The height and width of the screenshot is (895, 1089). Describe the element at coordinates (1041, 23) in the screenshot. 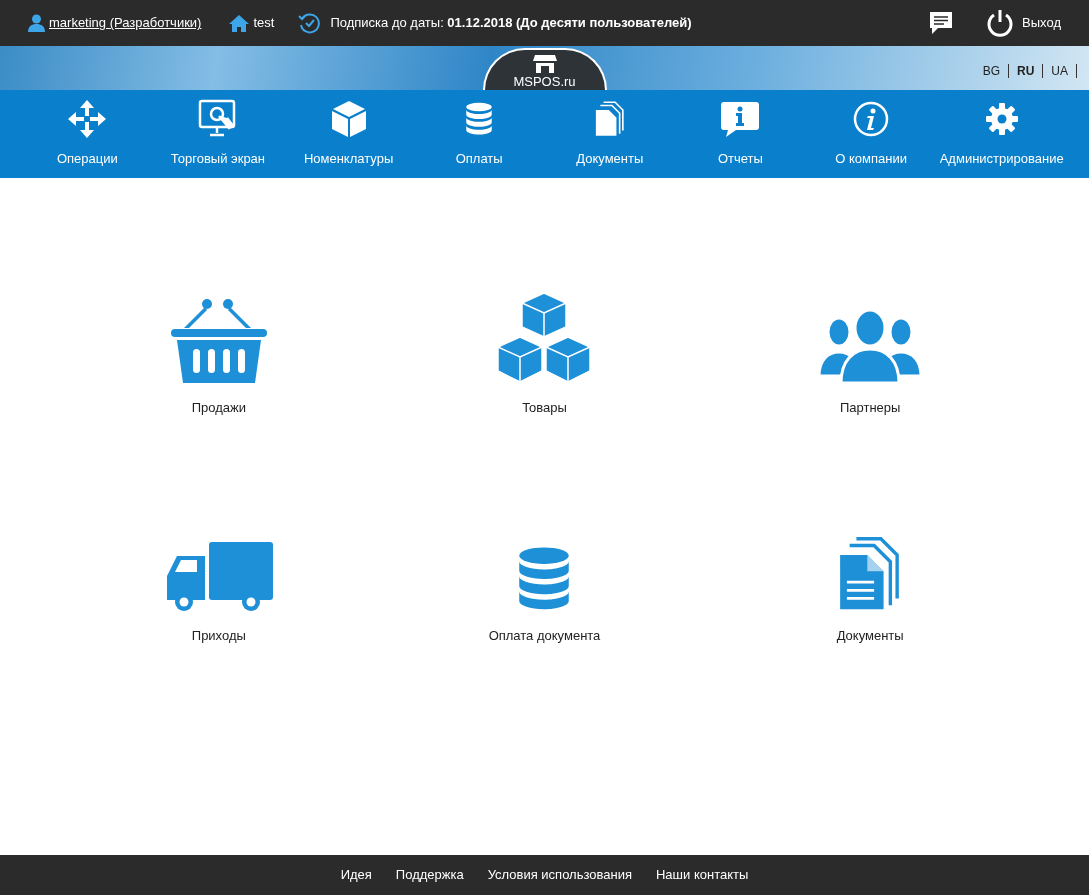

I see `logout-link: Выход` at that location.